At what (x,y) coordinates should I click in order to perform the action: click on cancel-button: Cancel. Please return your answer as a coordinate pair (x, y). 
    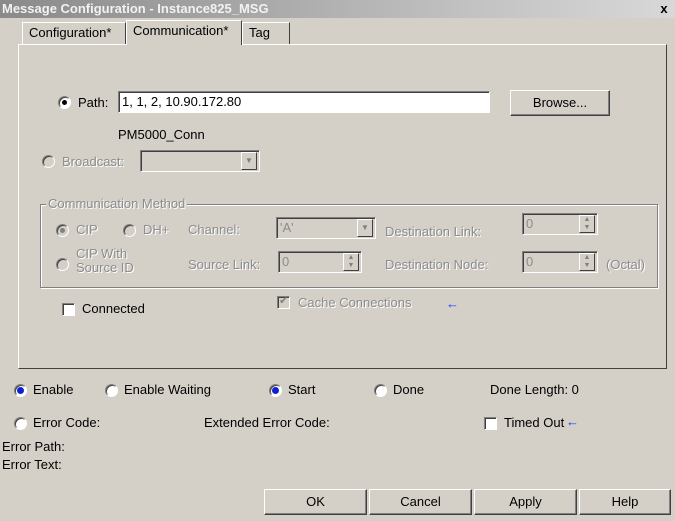
    Looking at the image, I should click on (420, 502).